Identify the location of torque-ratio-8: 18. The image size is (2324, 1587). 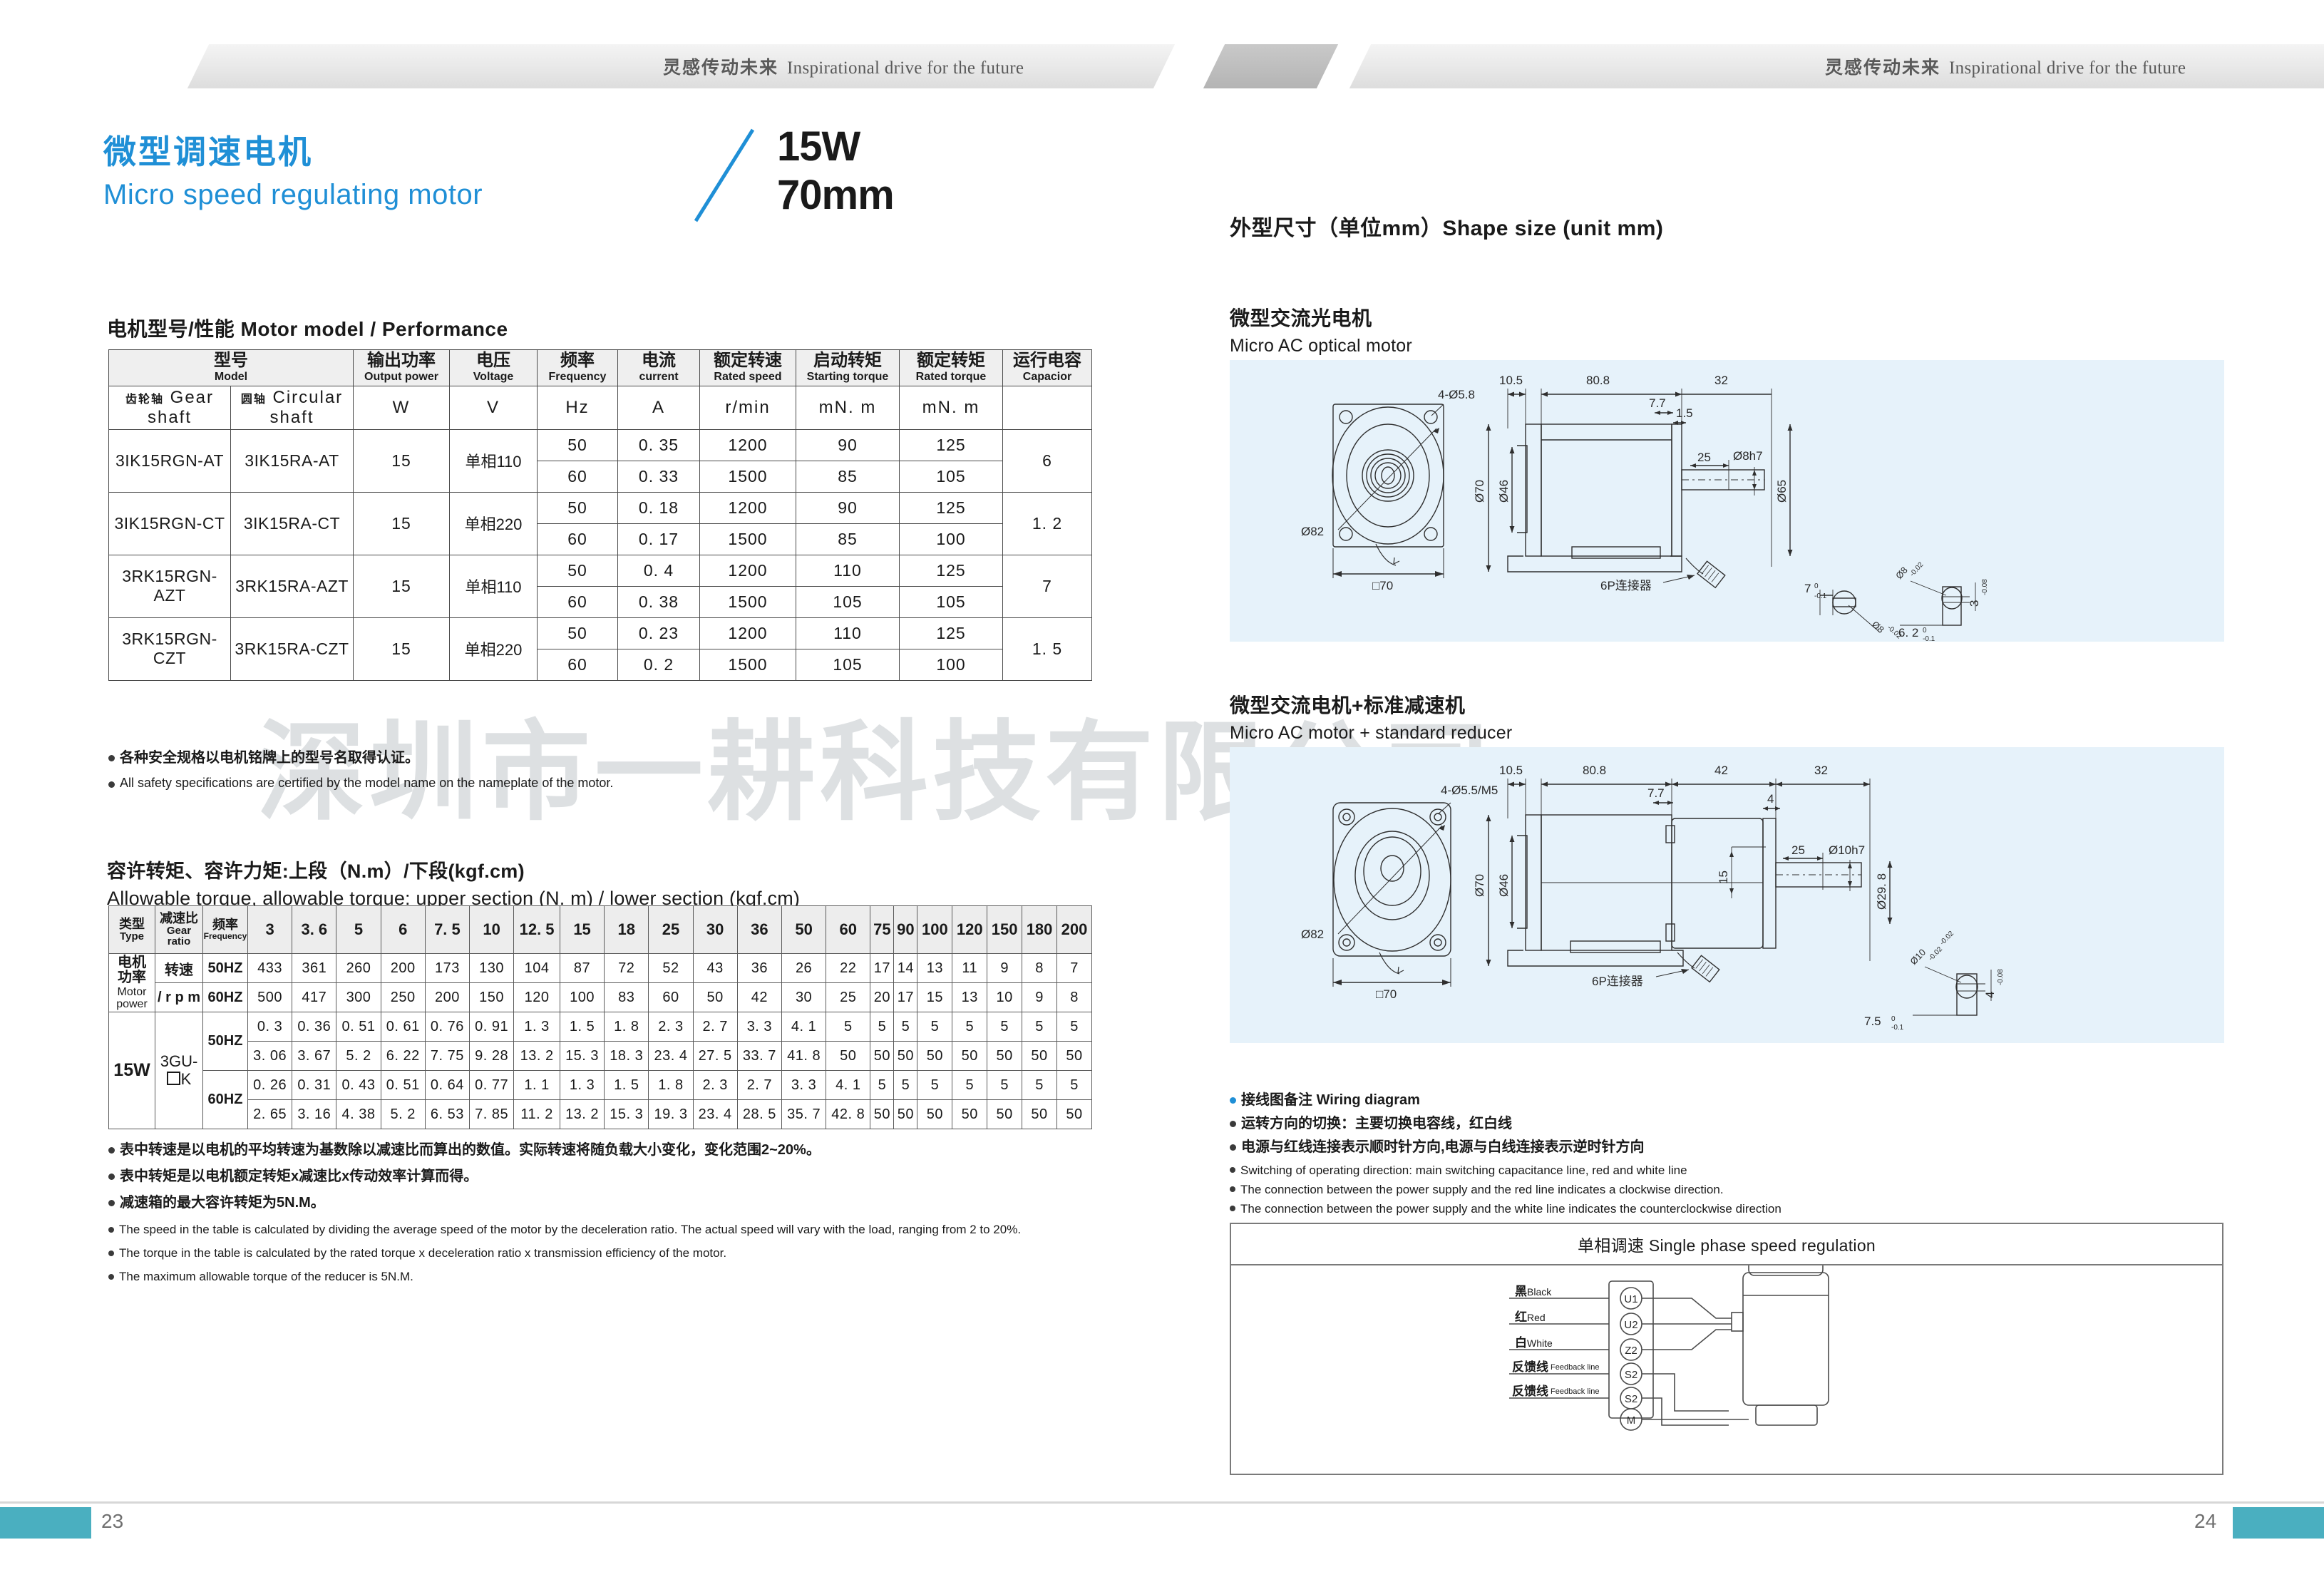
(626, 930).